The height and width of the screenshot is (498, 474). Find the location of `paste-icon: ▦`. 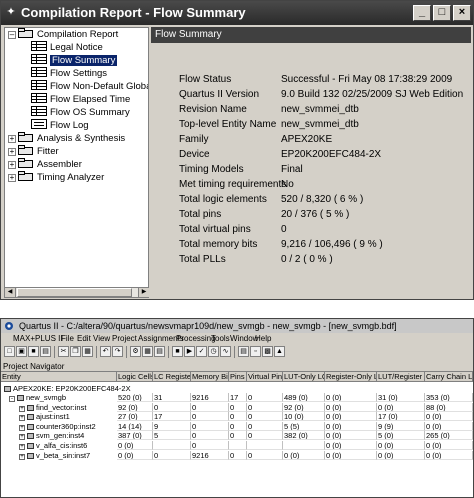

paste-icon: ▦ is located at coordinates (87, 351).